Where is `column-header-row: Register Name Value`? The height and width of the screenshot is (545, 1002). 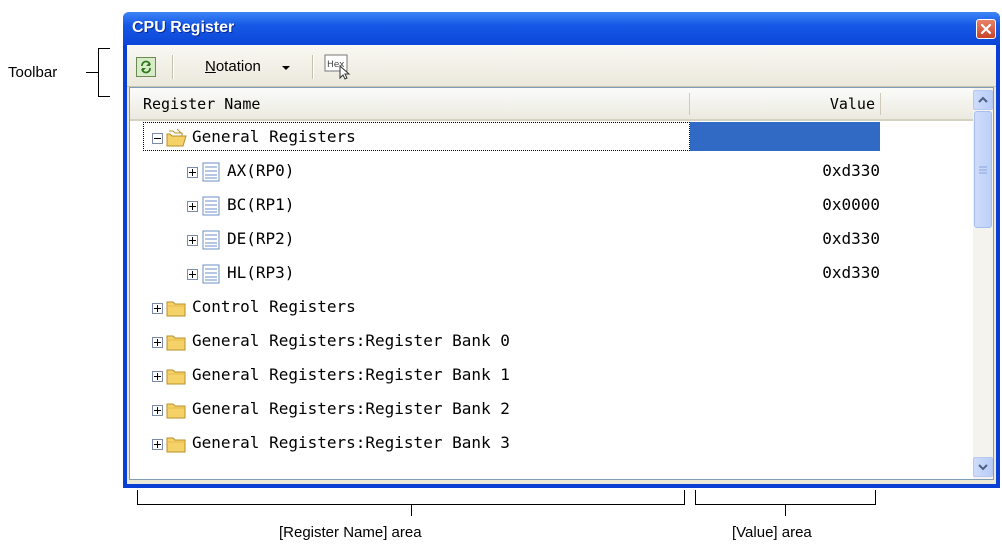
column-header-row: Register Name Value is located at coordinates (551, 104).